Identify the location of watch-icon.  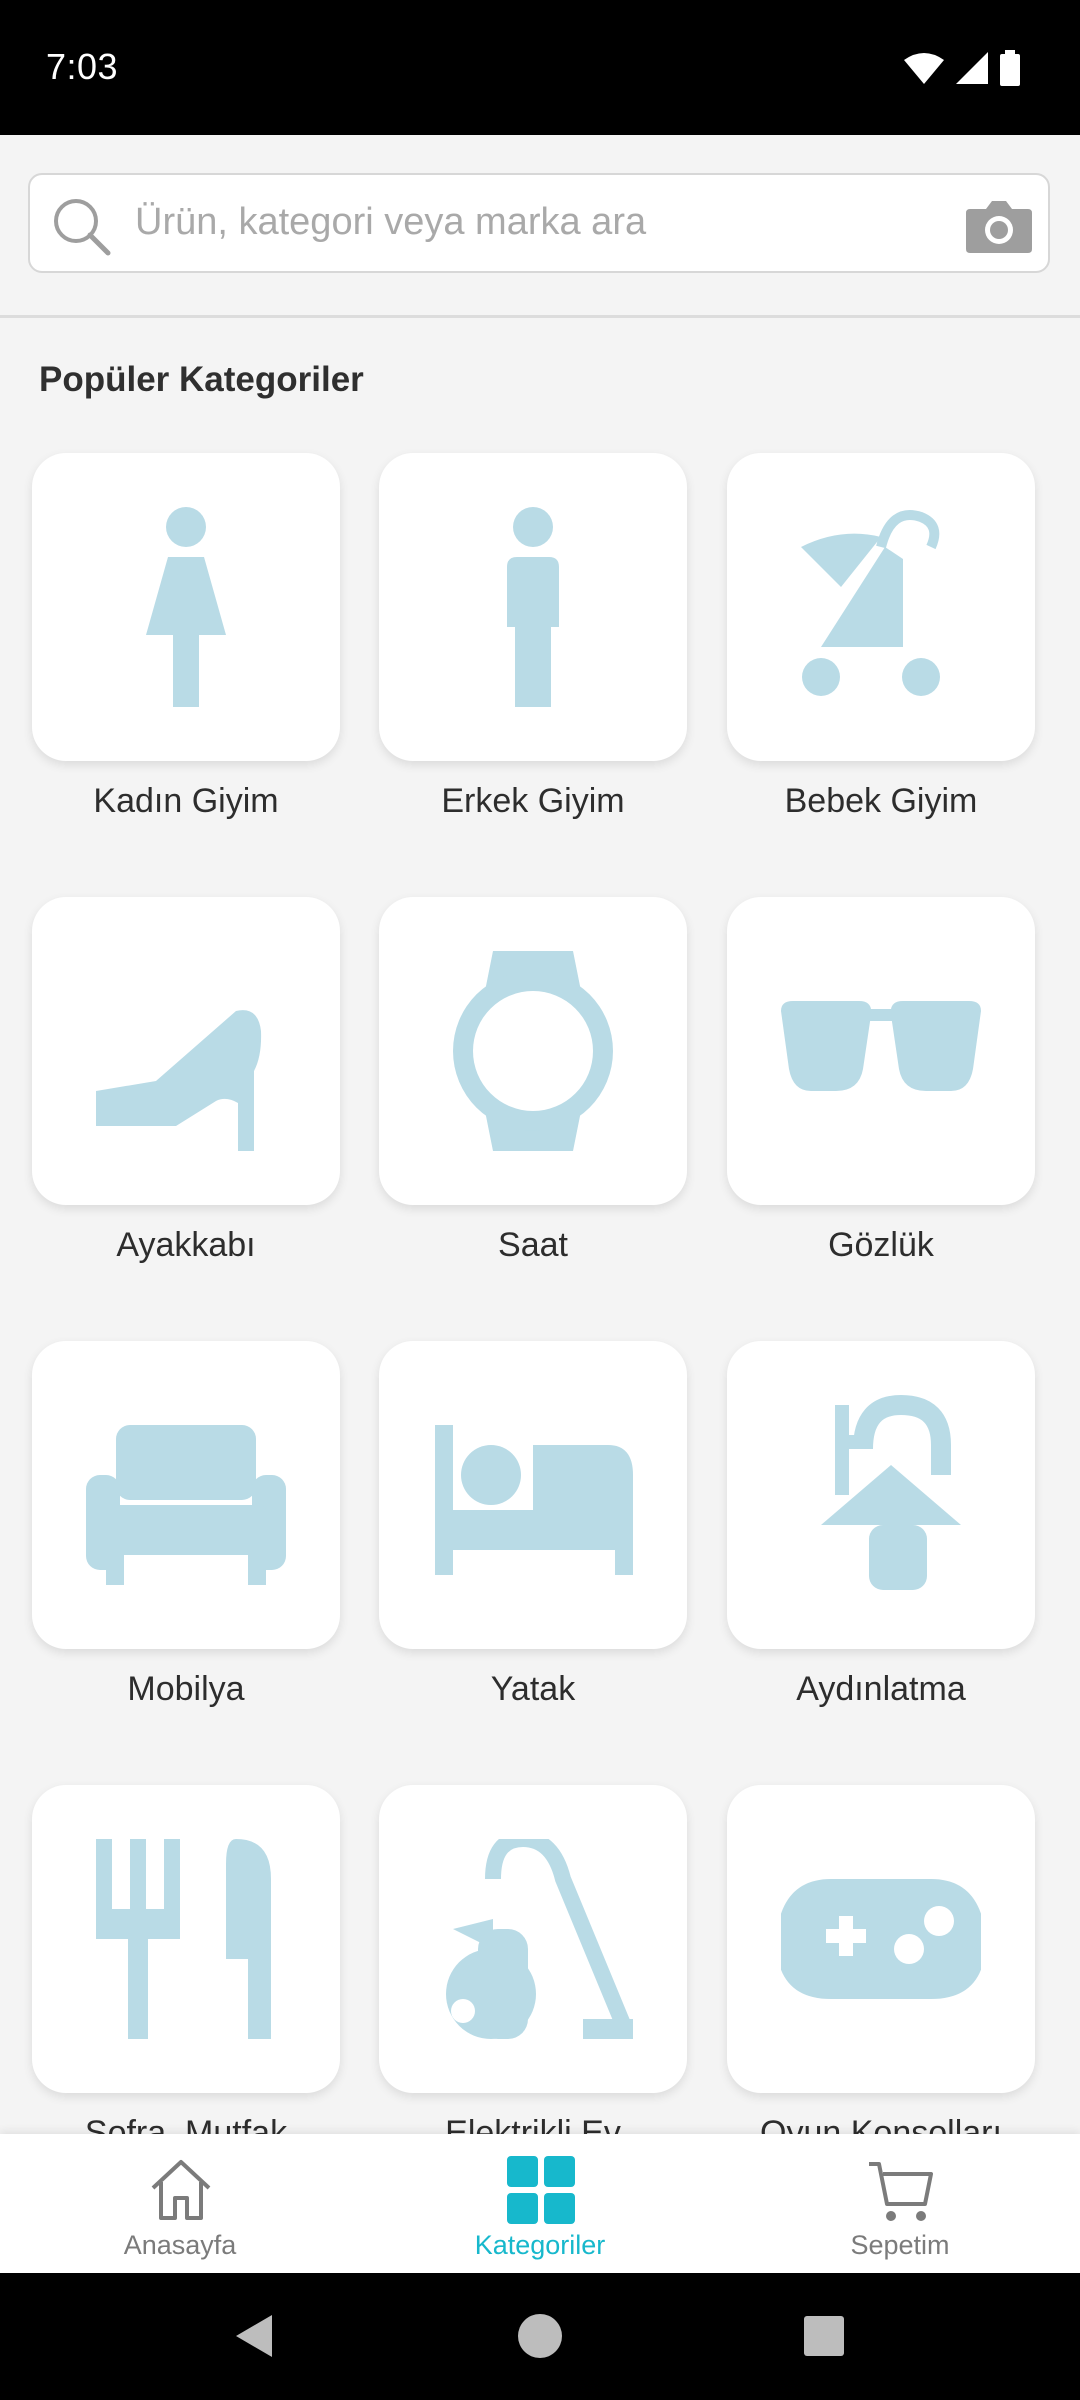
(533, 1051).